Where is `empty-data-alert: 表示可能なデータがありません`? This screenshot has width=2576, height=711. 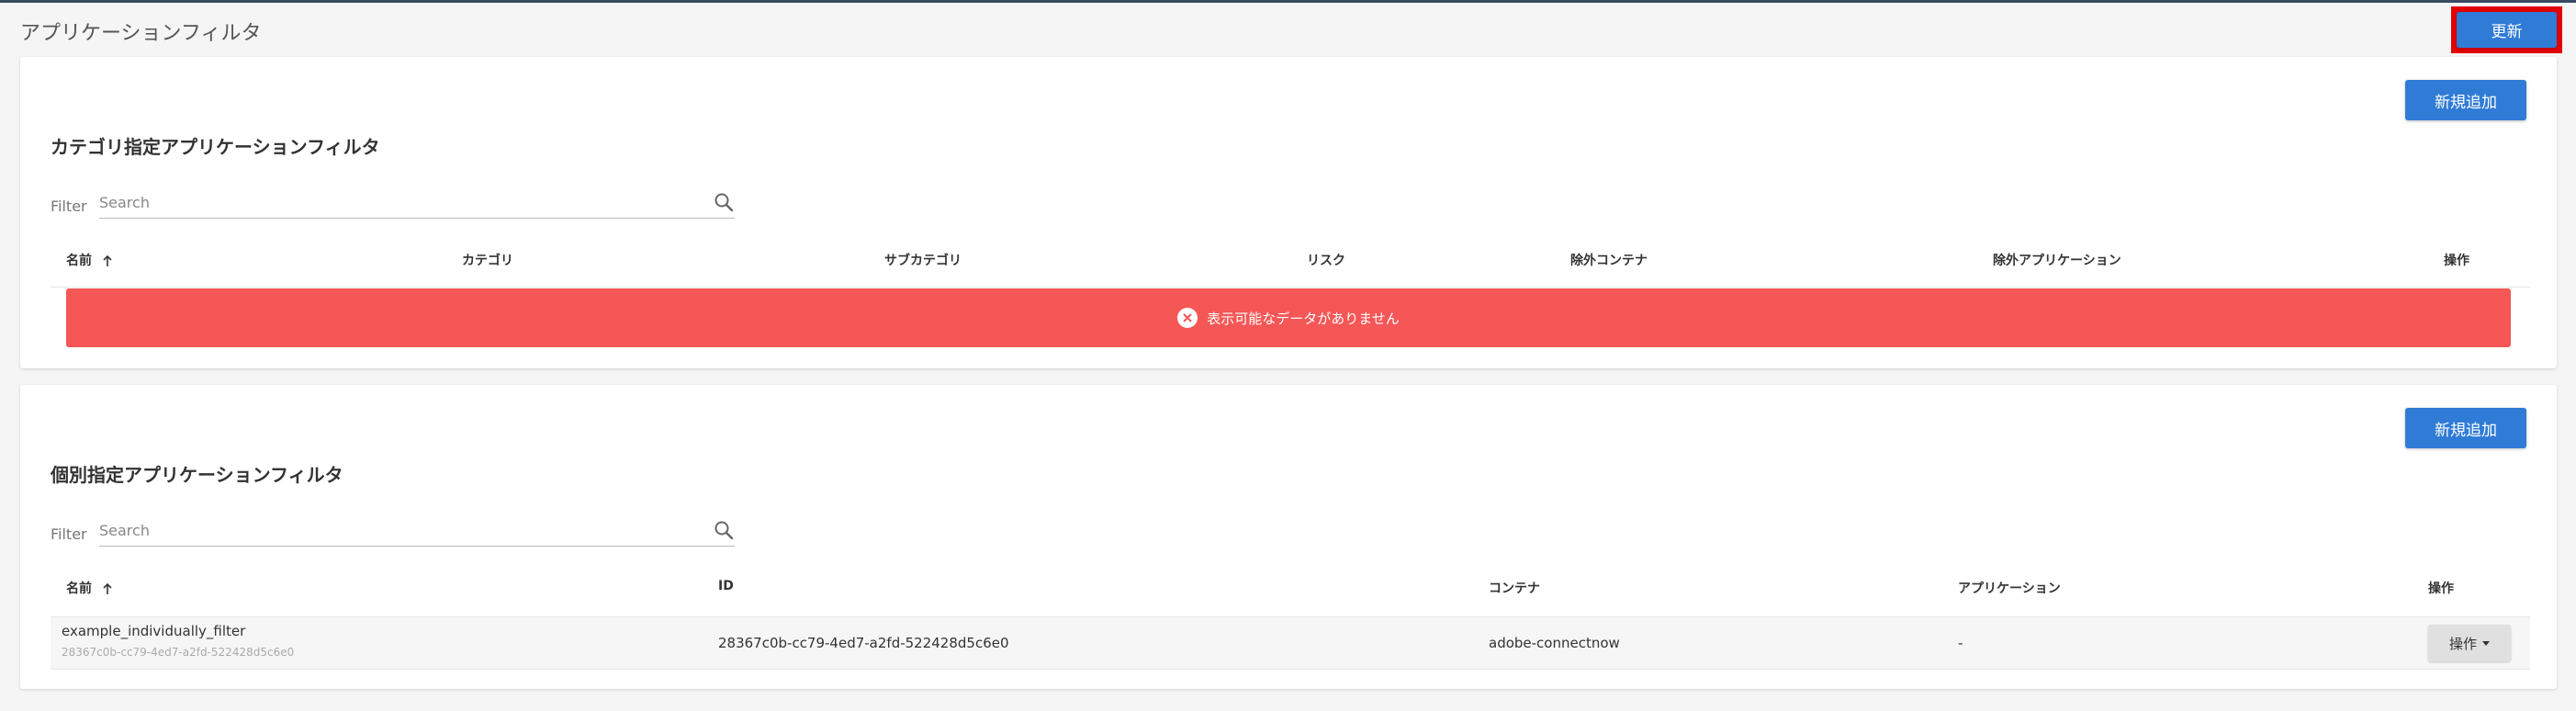 empty-data-alert: 表示可能なデータがありません is located at coordinates (1288, 317).